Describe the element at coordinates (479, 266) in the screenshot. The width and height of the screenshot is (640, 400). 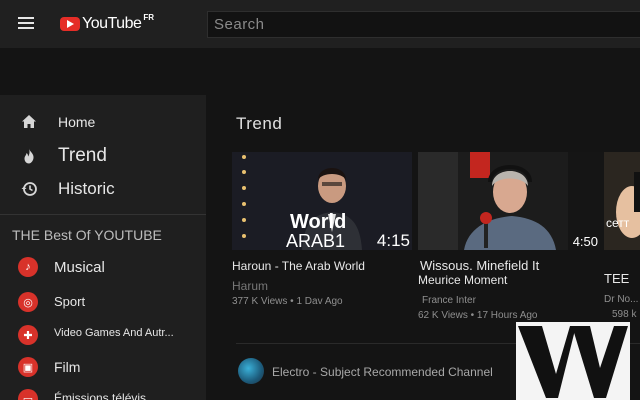
I see `video-title: Wissous. Minefield It` at that location.